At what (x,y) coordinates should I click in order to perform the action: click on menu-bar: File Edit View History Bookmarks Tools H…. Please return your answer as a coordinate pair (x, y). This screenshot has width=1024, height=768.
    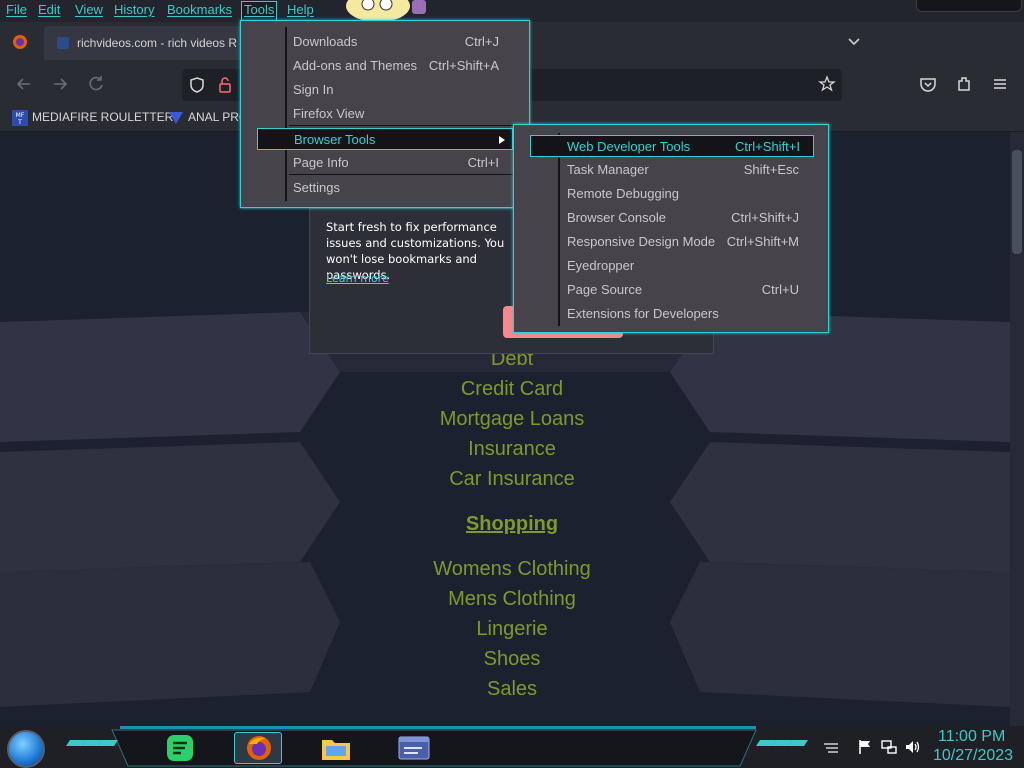
    Looking at the image, I should click on (512, 11).